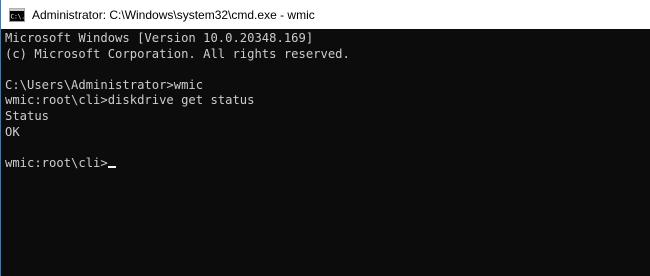  I want to click on console-line: wmic:root\cli>diskdrive get status, so click(130, 100).